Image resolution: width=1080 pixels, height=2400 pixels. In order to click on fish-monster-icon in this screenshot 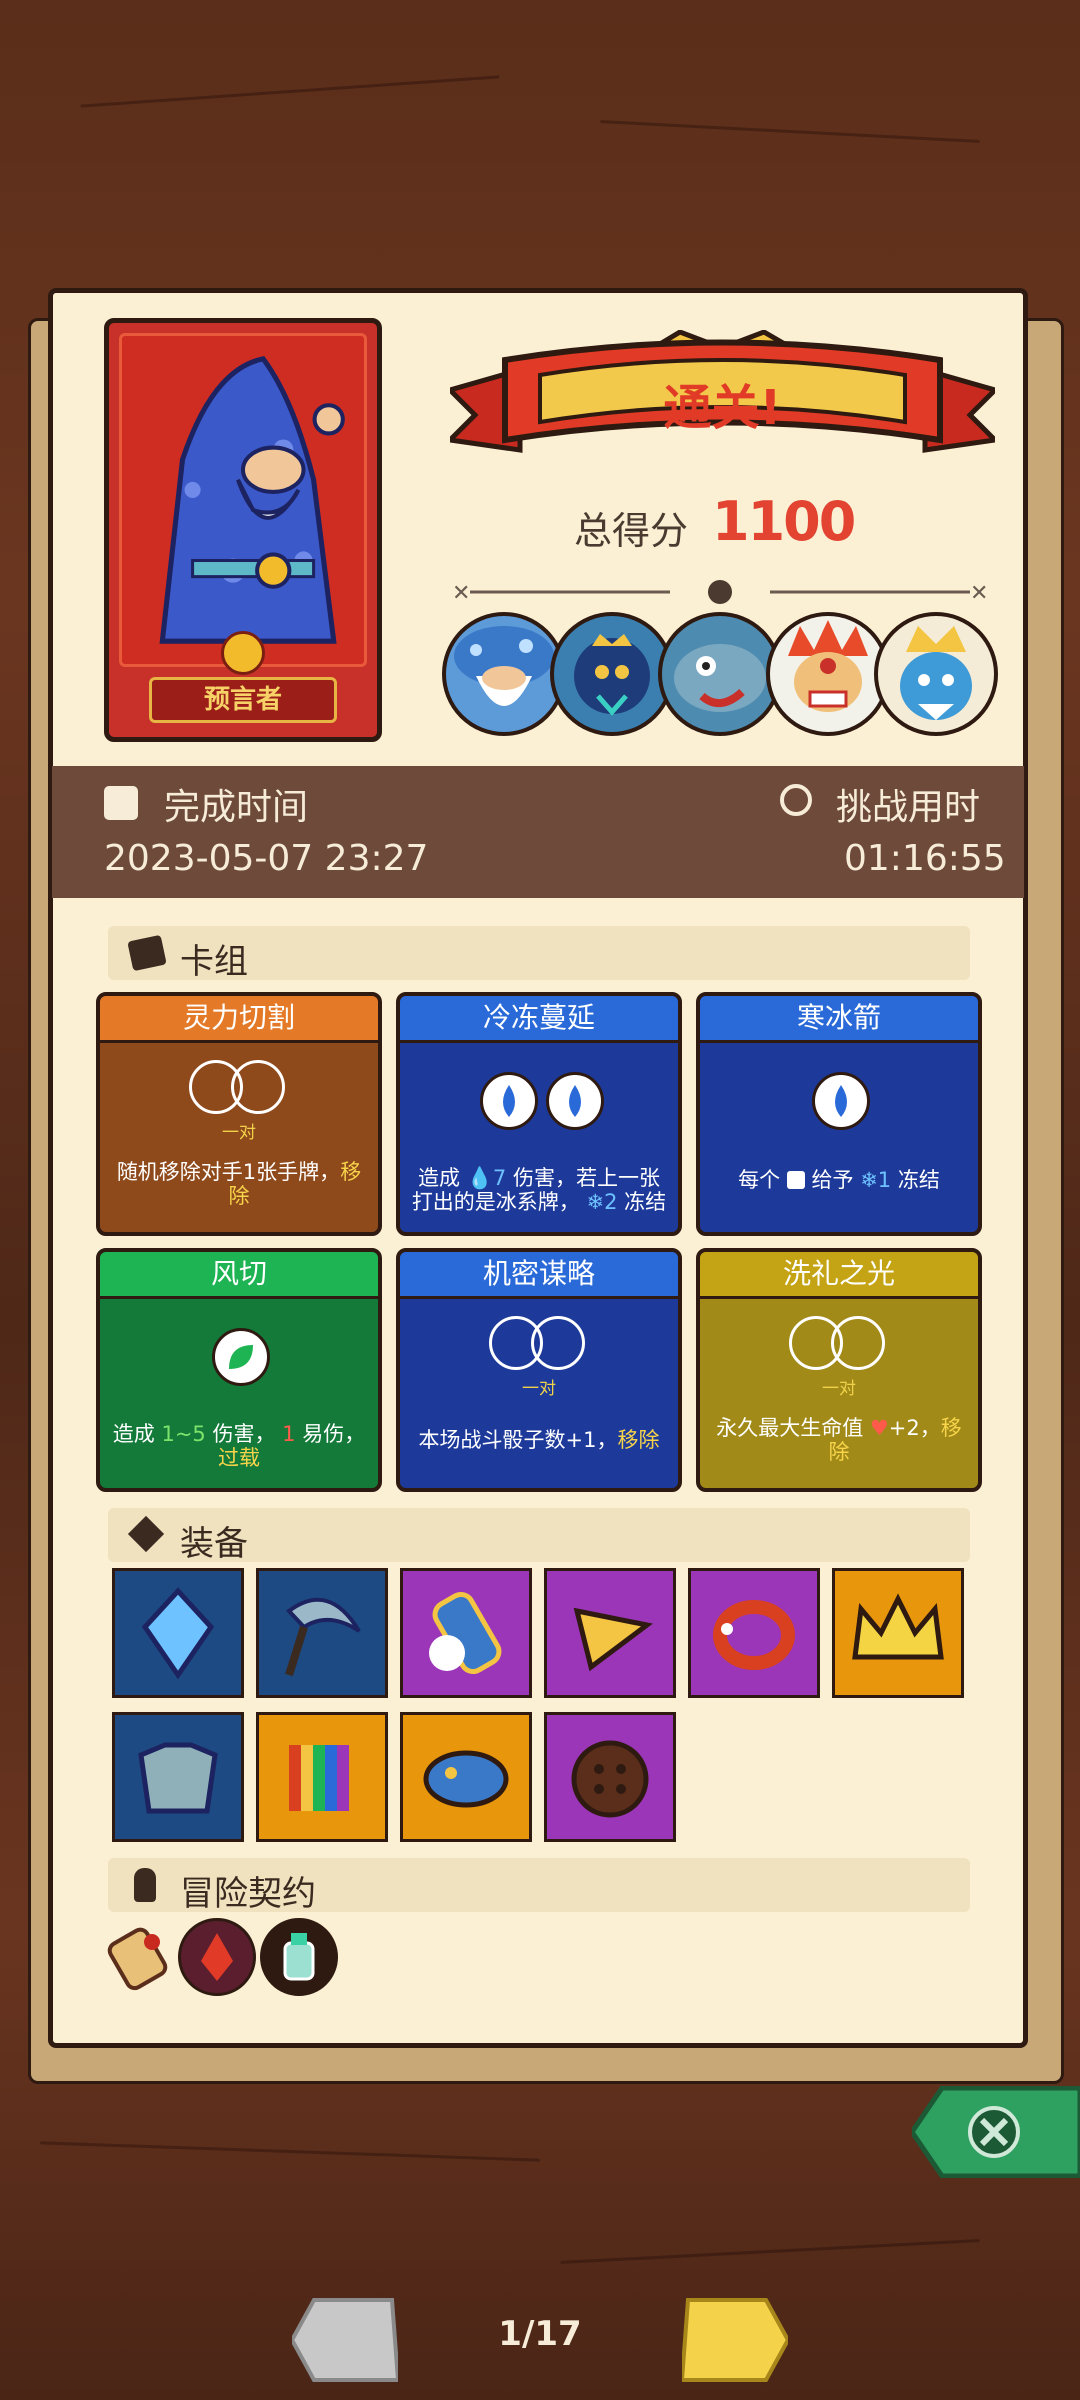, I will do `click(720, 674)`.